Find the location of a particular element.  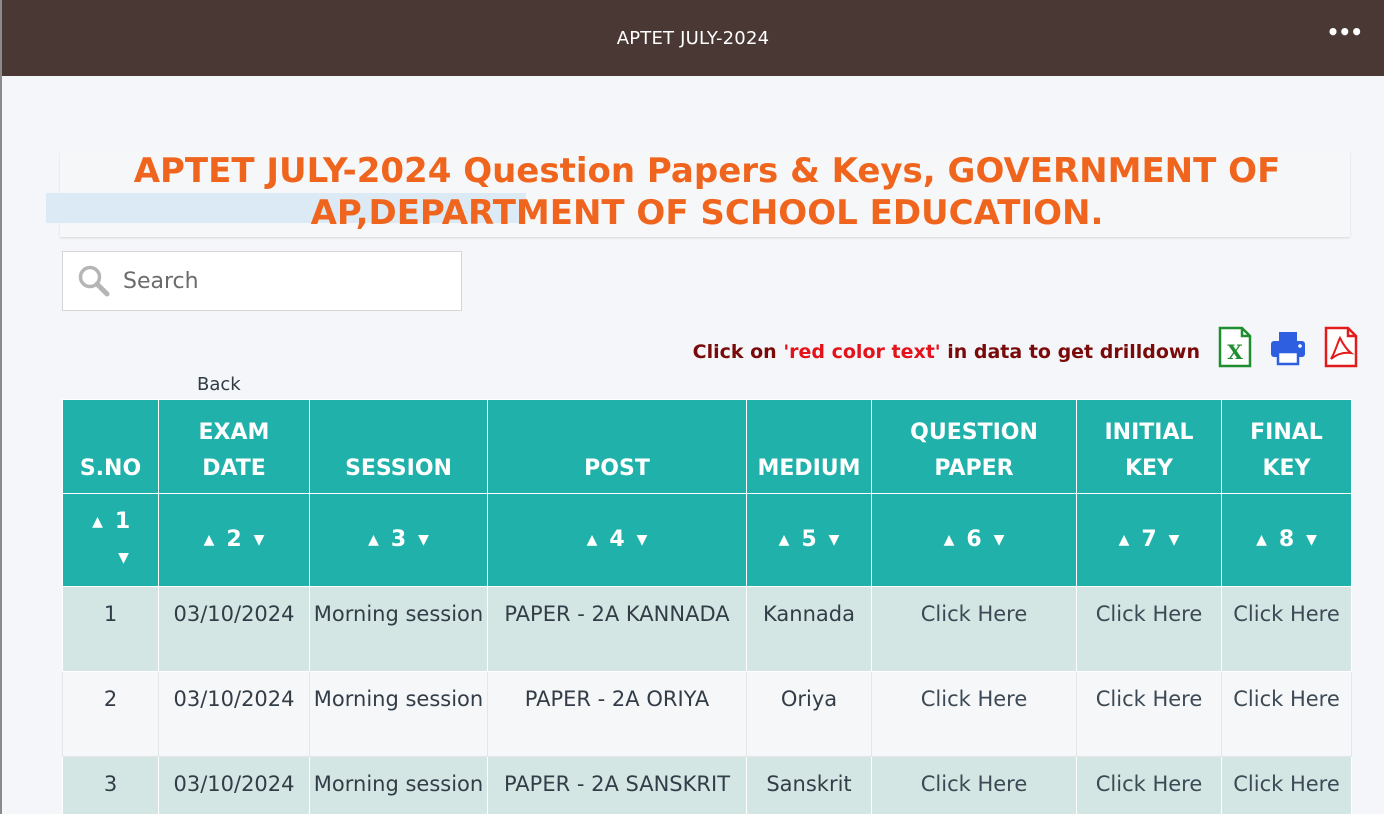

cell-medium: Sanskrit is located at coordinates (809, 785).